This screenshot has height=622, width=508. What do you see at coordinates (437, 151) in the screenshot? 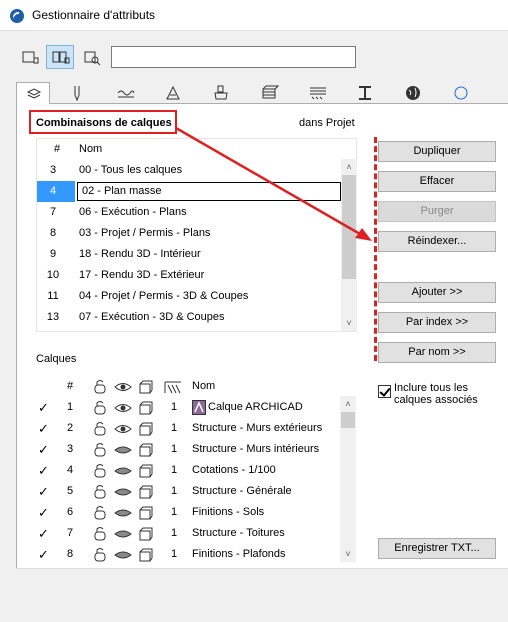
I see `dupliquer-button: Dupliquer` at bounding box center [437, 151].